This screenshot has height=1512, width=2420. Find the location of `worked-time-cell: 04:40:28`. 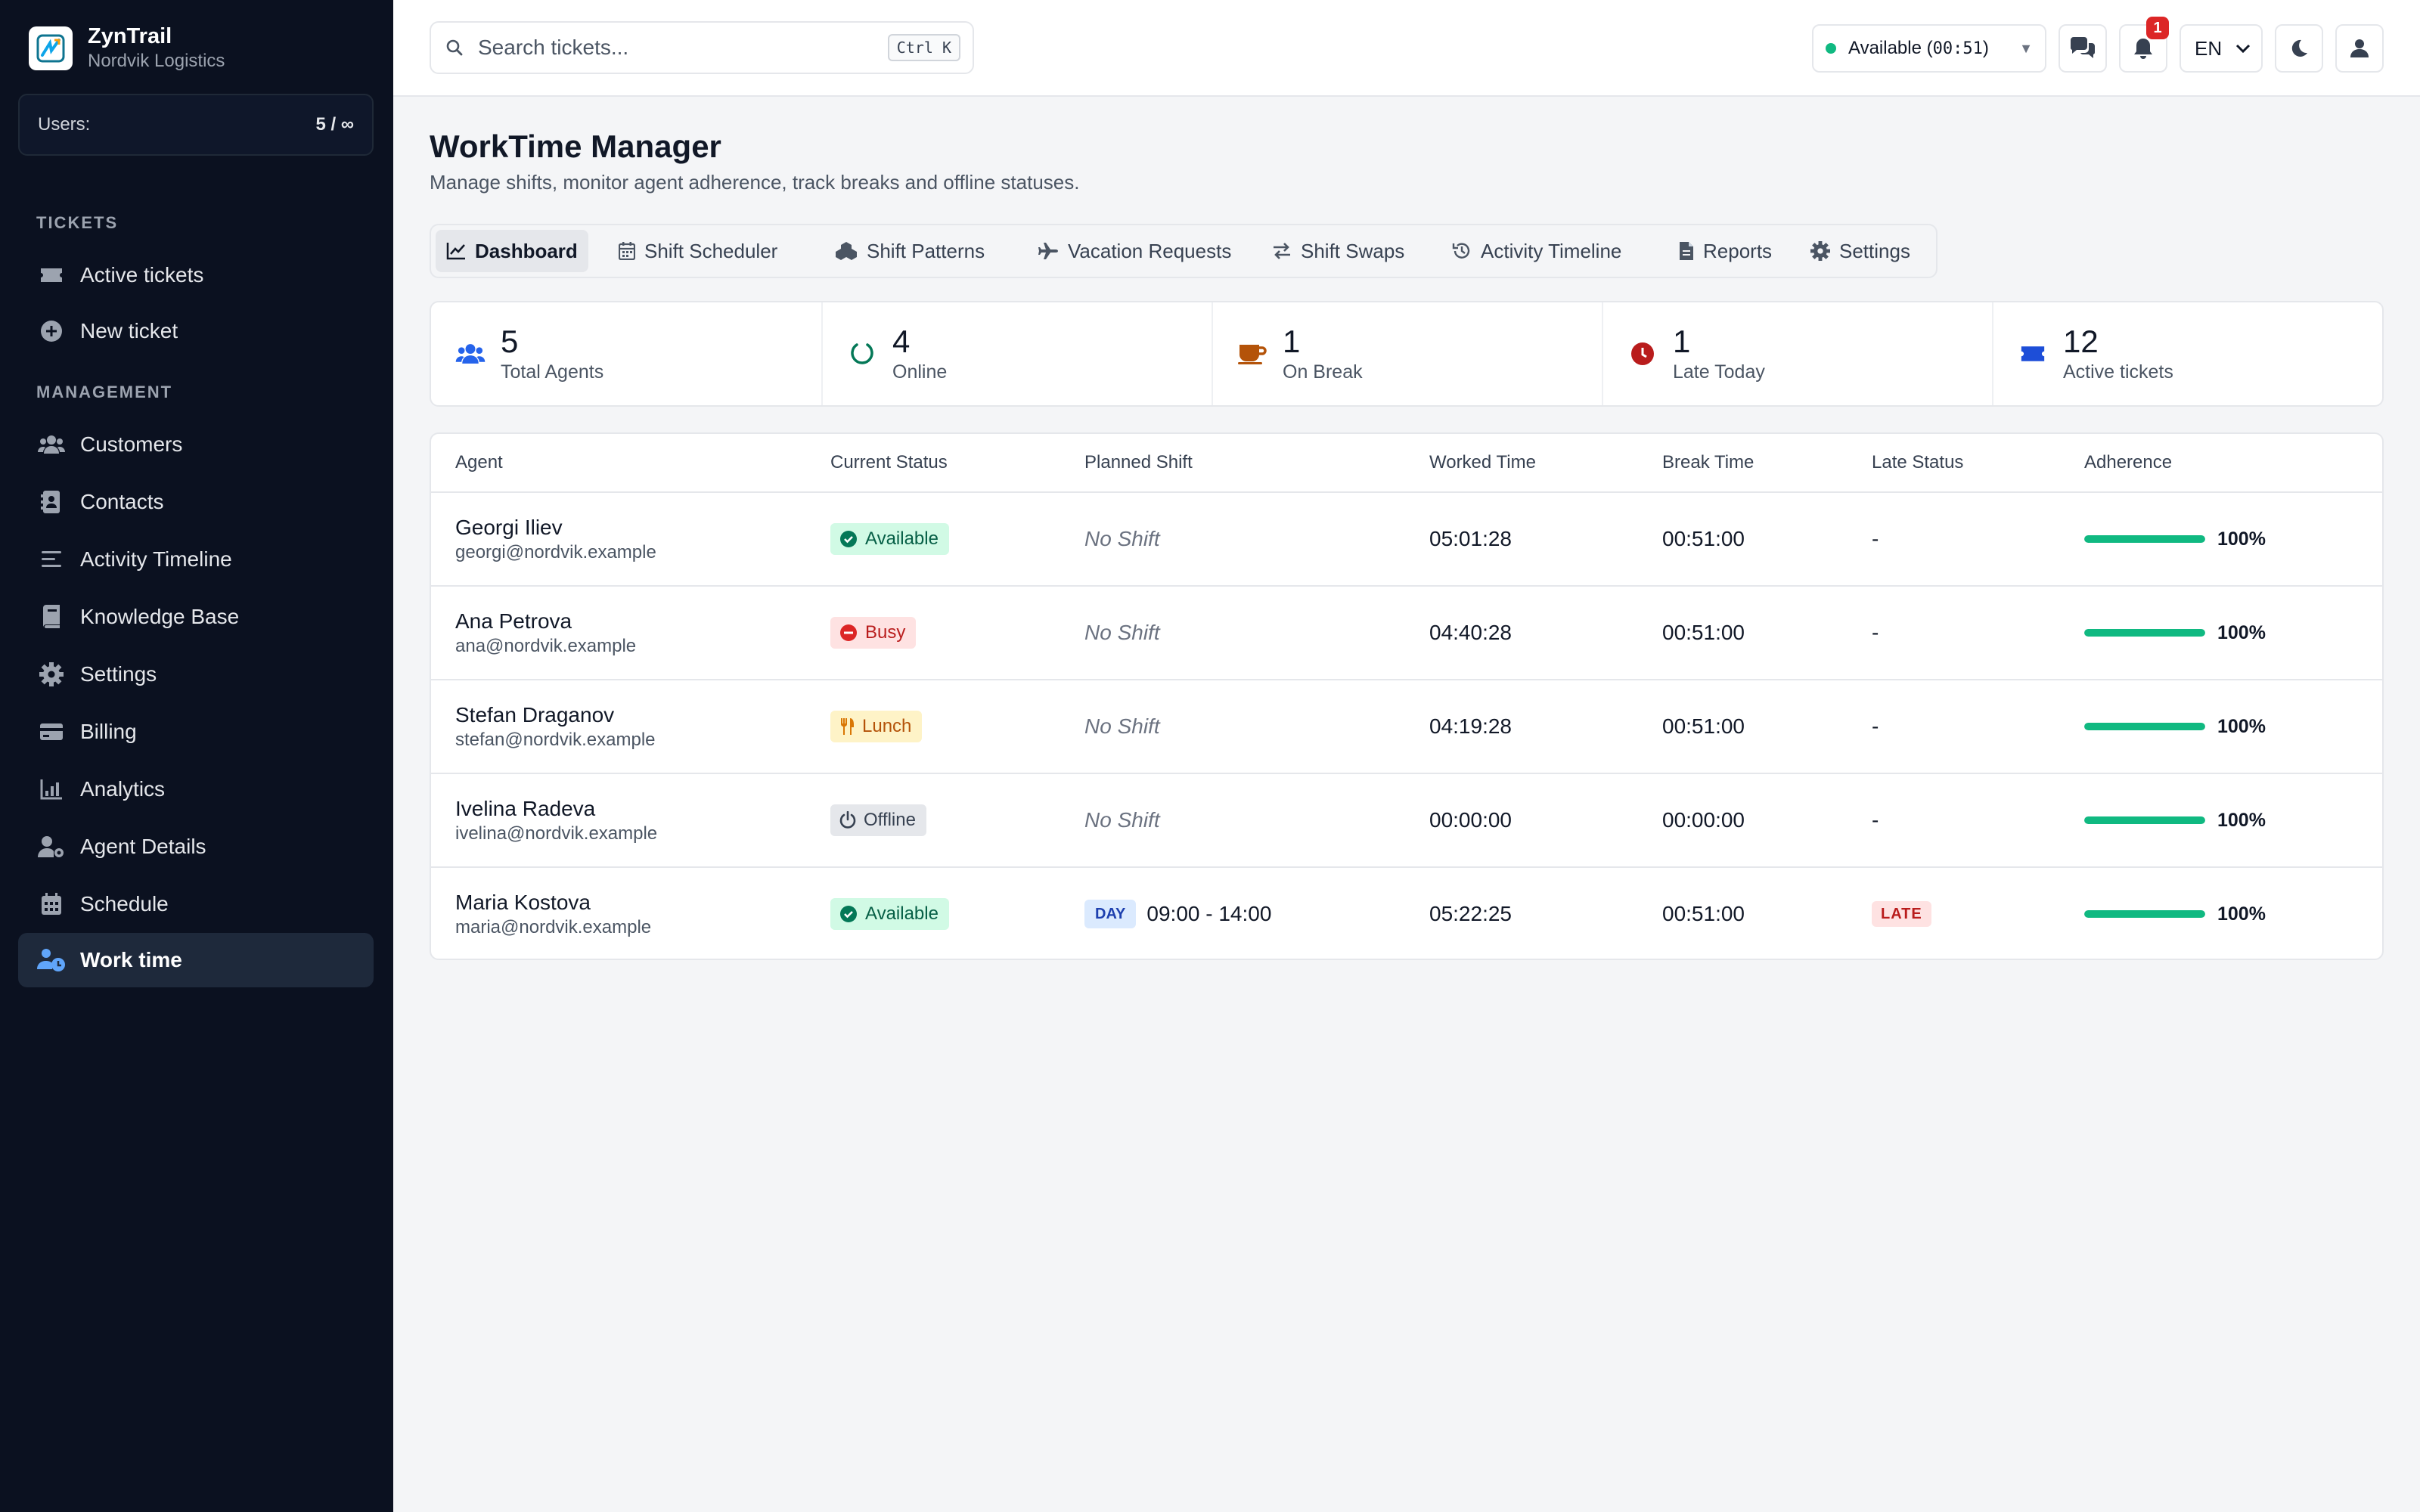

worked-time-cell: 04:40:28 is located at coordinates (1470, 632).